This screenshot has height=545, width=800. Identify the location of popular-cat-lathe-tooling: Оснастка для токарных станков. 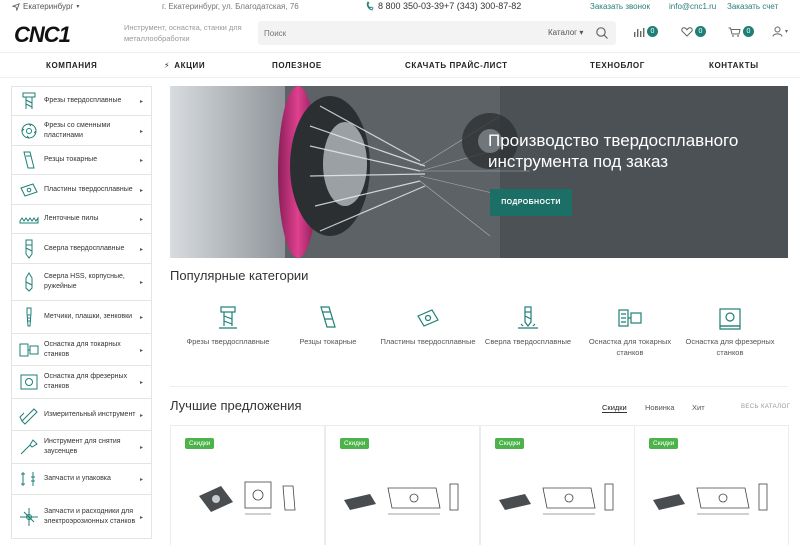
(630, 332).